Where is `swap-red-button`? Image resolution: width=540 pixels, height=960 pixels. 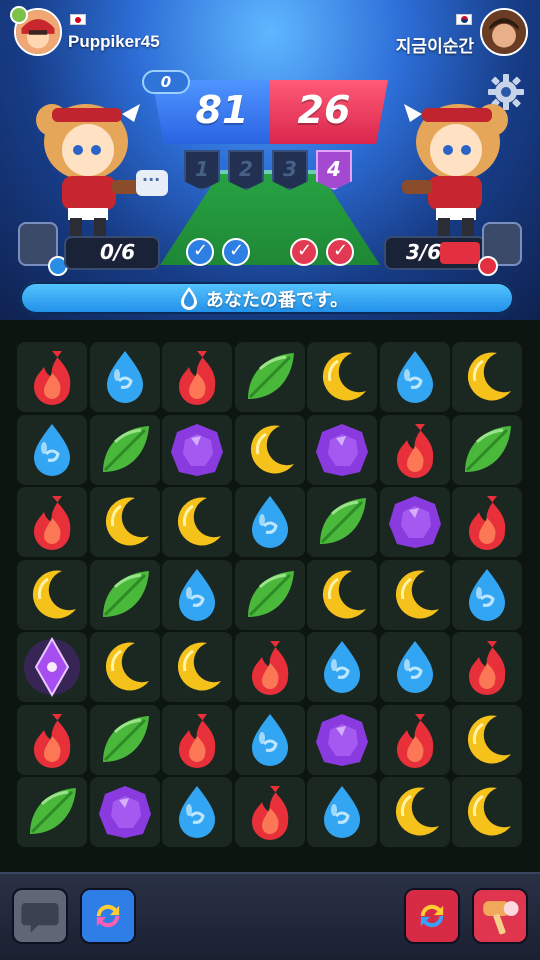
swap-red-button is located at coordinates (432, 916).